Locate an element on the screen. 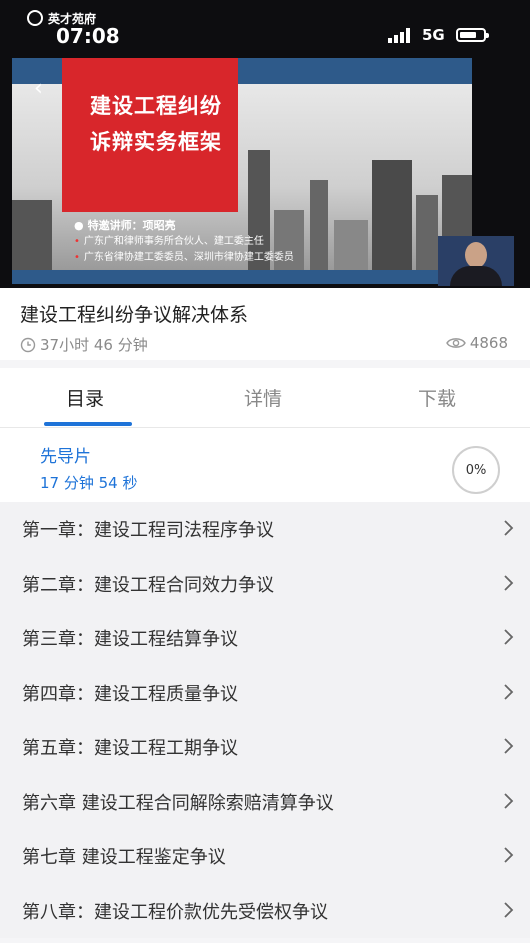 This screenshot has height=943, width=530. chapter-item: 第三章：建设工程结算争议 is located at coordinates (265, 638).